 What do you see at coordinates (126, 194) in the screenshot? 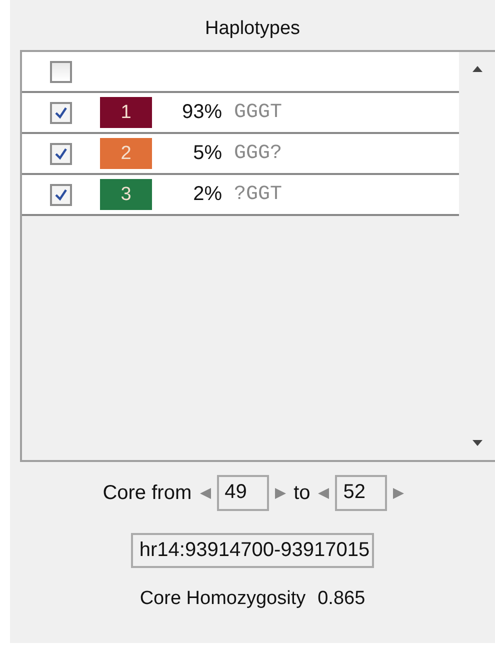
I see `haplotype-color-label: 3` at bounding box center [126, 194].